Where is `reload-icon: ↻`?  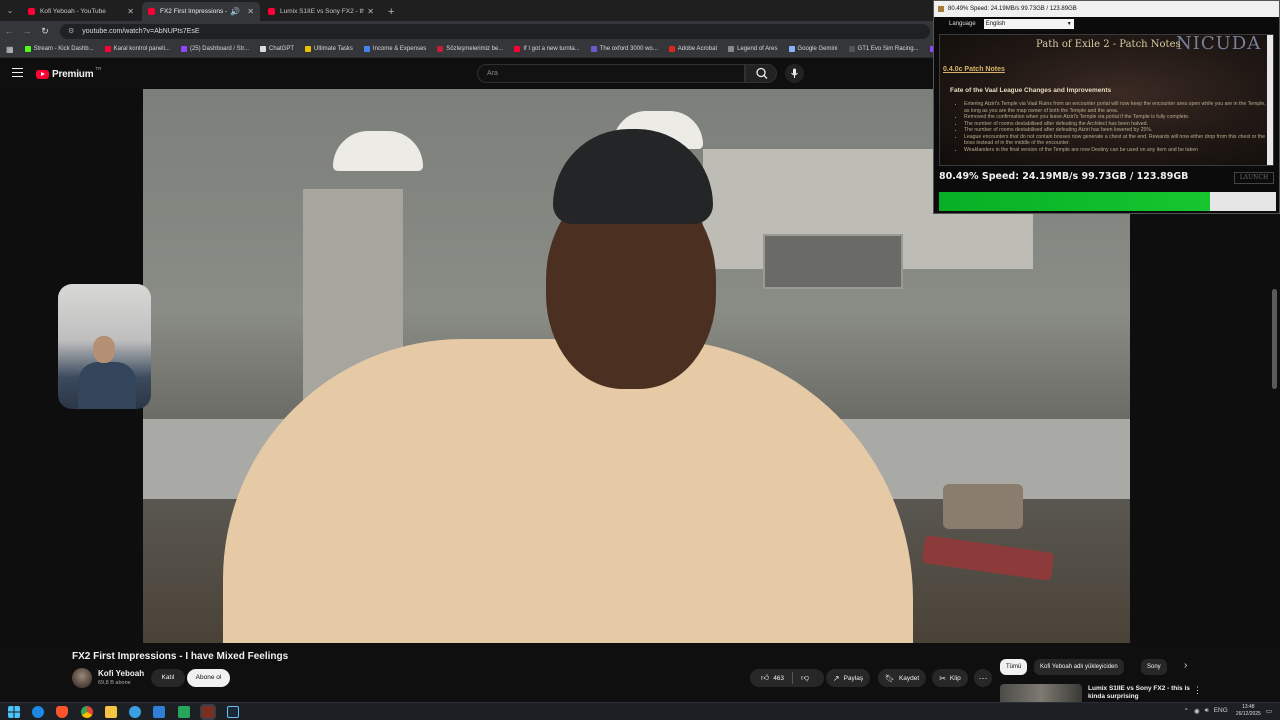
reload-icon: ↻ is located at coordinates (45, 31).